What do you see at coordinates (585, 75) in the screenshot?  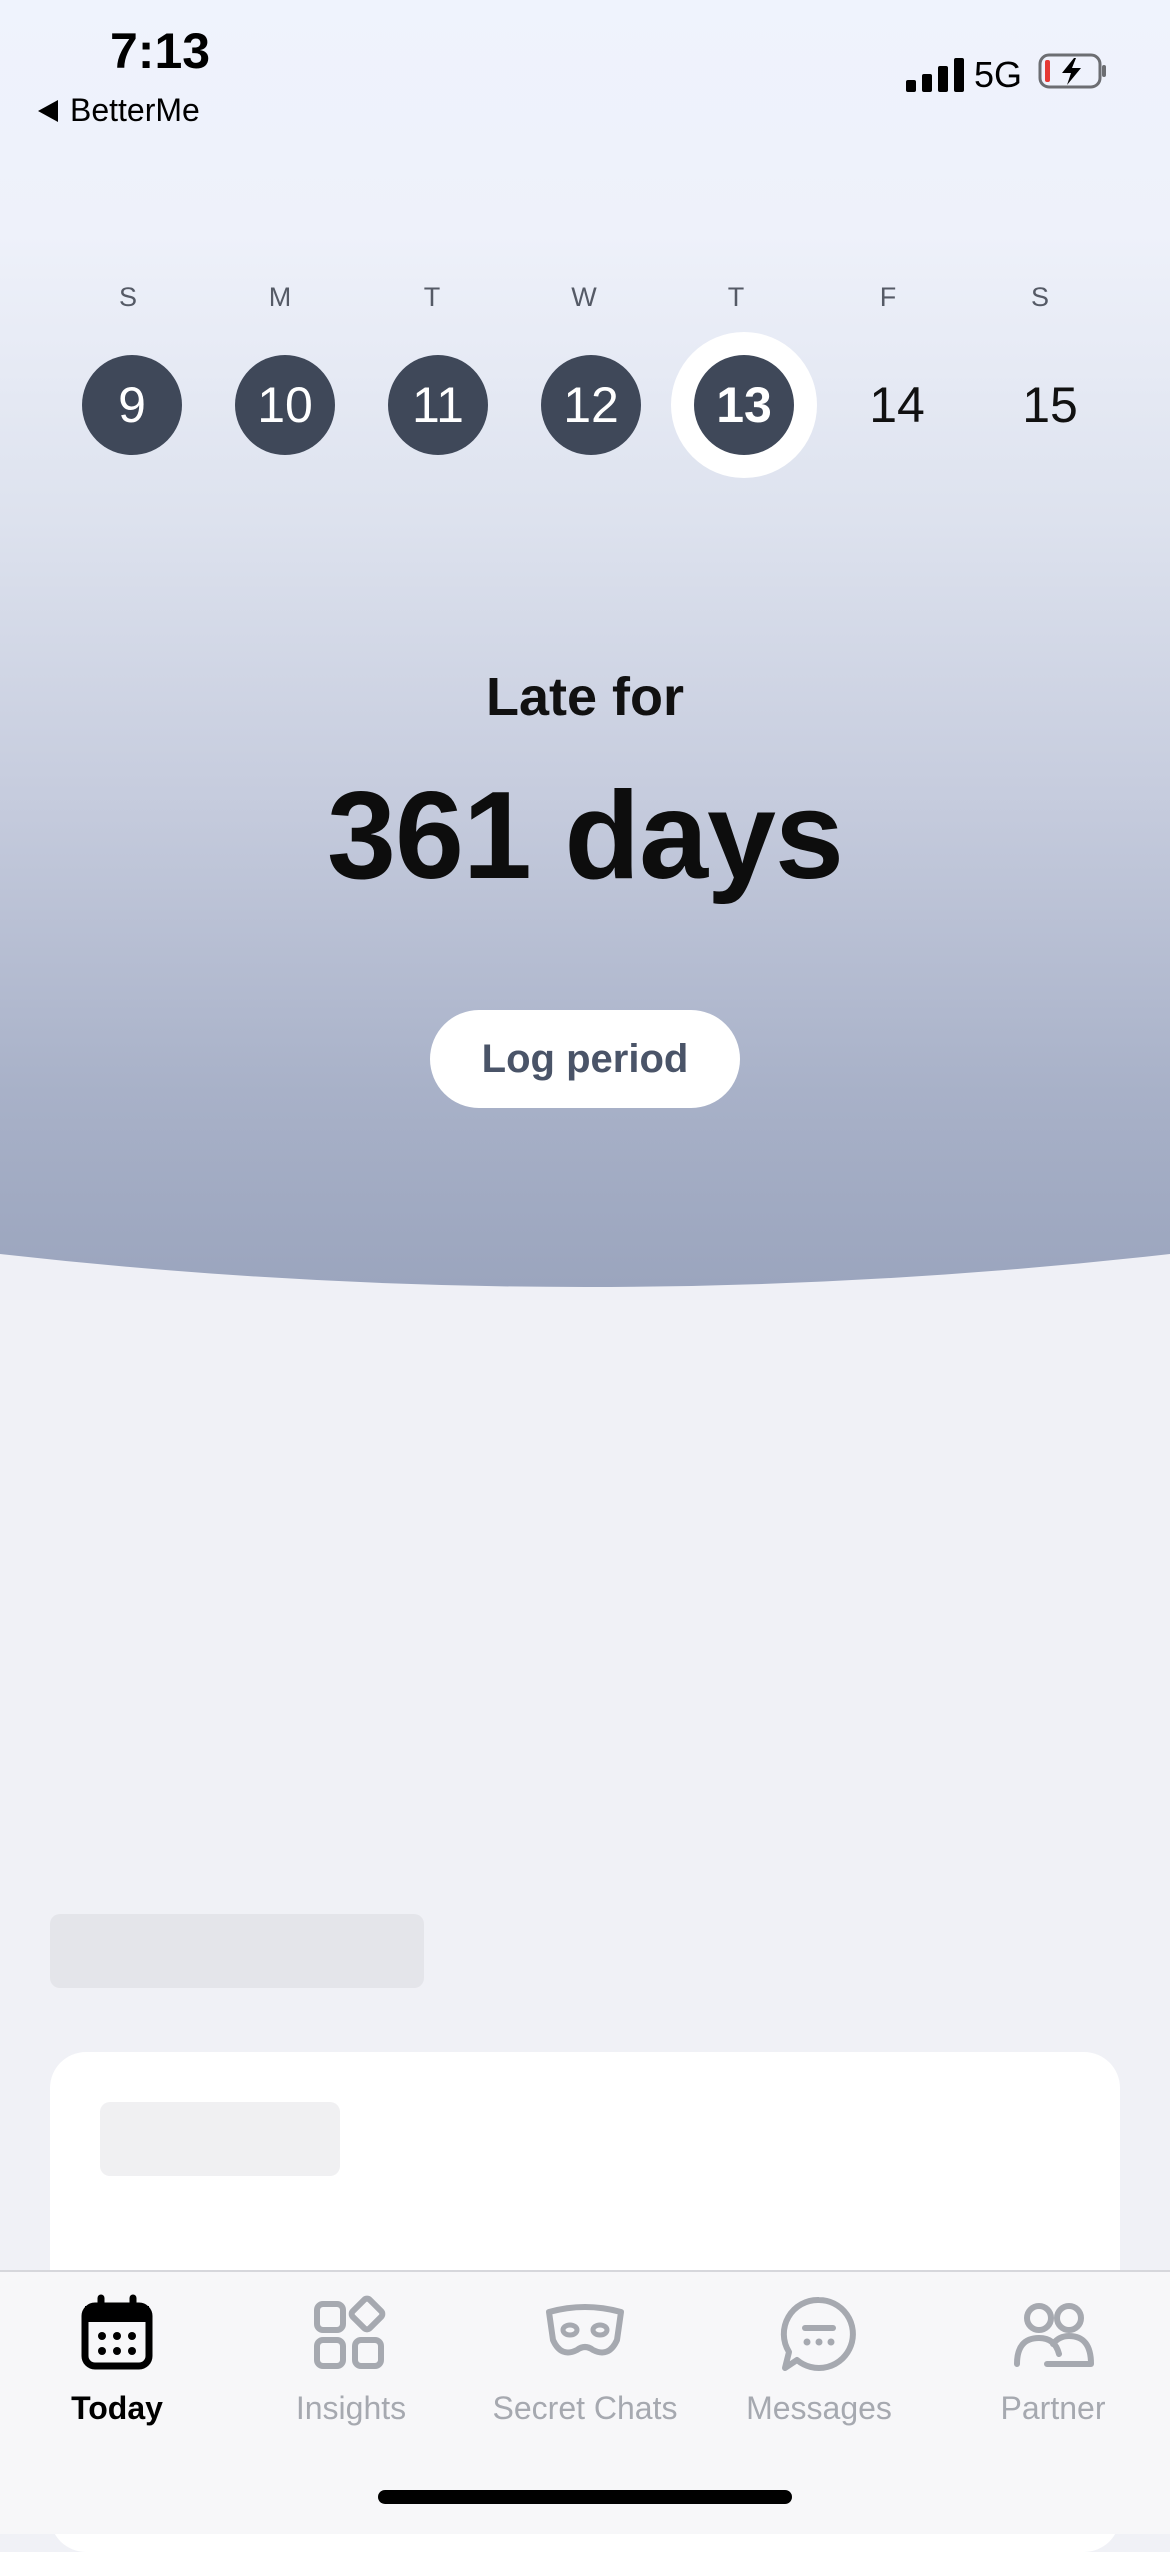 I see `status-bar: 7:13 BetterMe 5G` at bounding box center [585, 75].